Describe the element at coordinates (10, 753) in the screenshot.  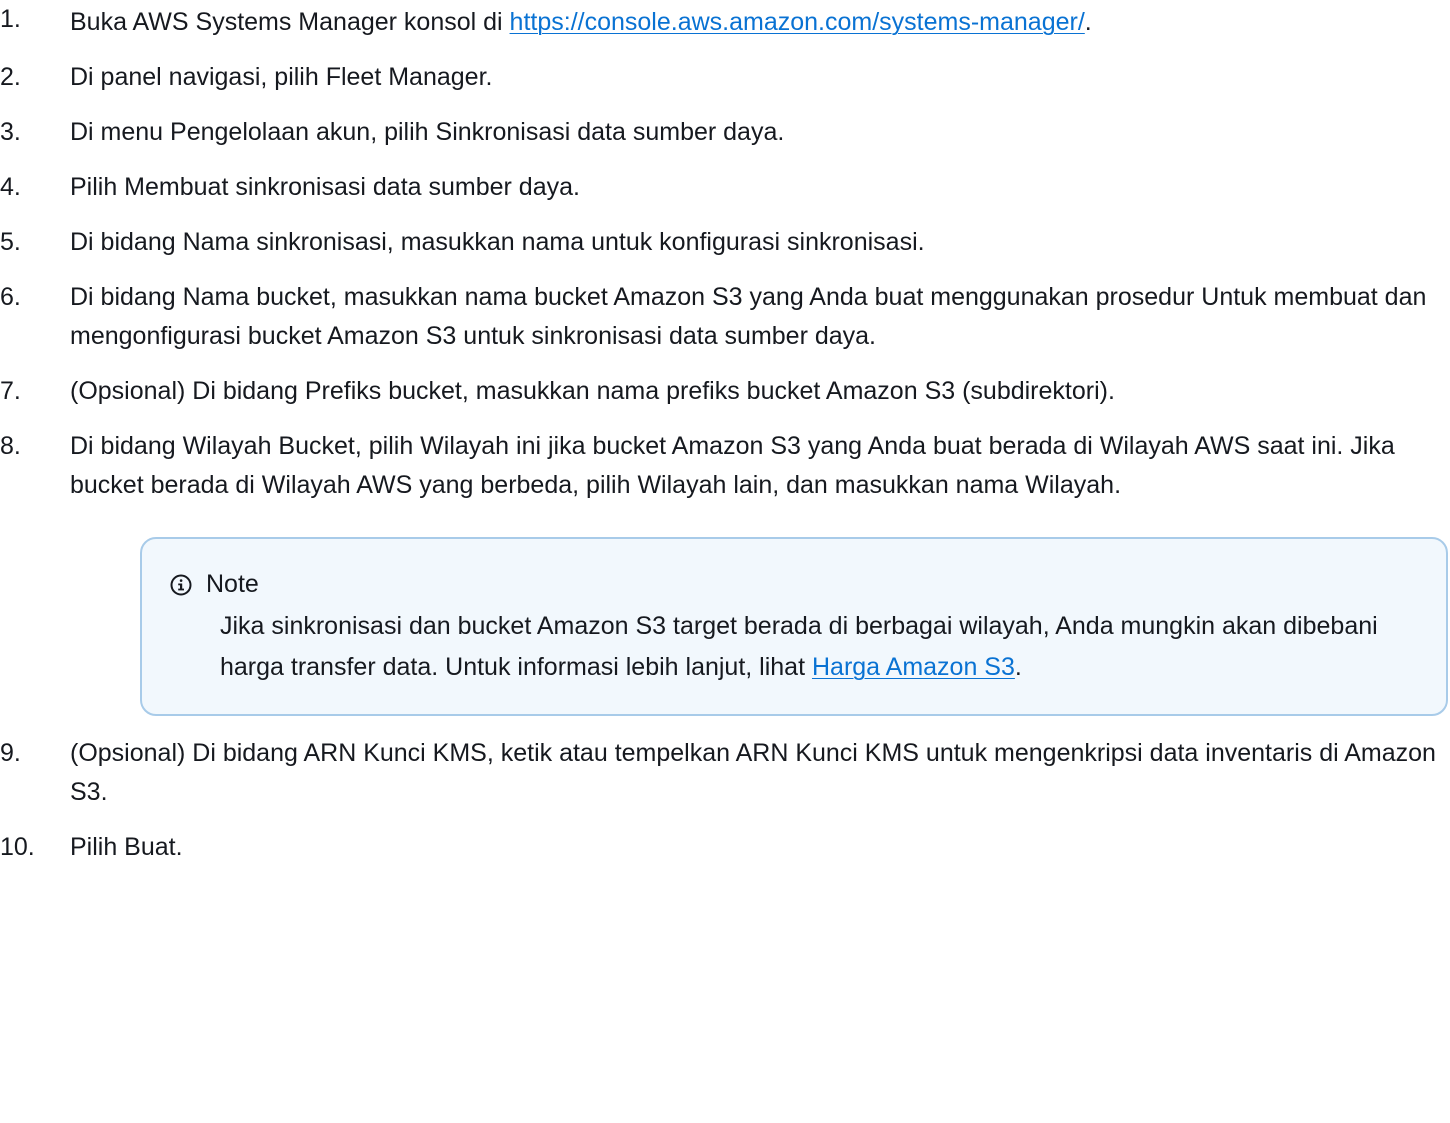
I see `step-number: 9.` at that location.